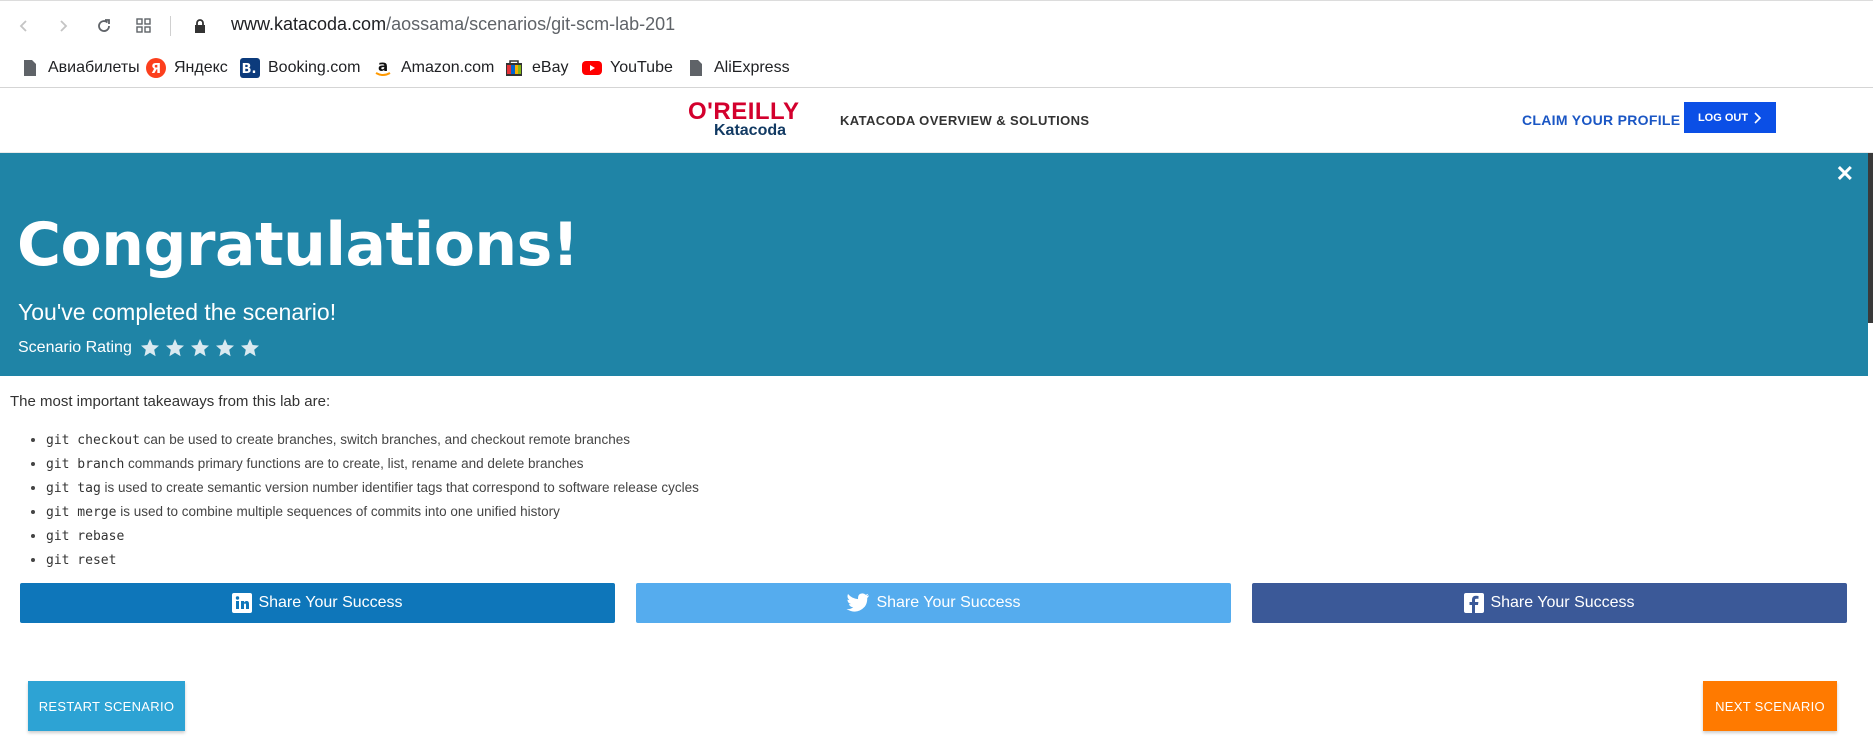 The image size is (1873, 754). I want to click on bookmark-label: Booking.com, so click(314, 67).